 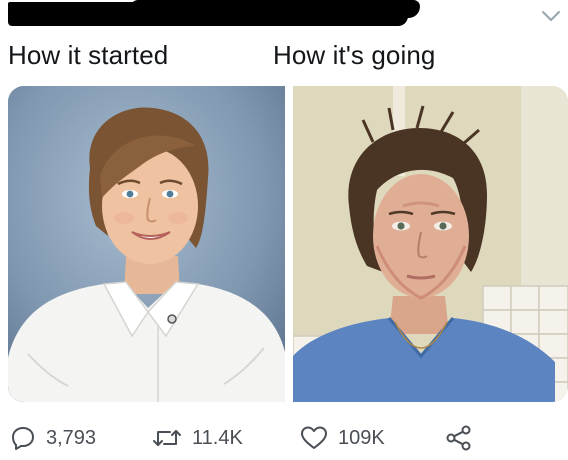 What do you see at coordinates (361, 437) in the screenshot?
I see `like-count: 109K` at bounding box center [361, 437].